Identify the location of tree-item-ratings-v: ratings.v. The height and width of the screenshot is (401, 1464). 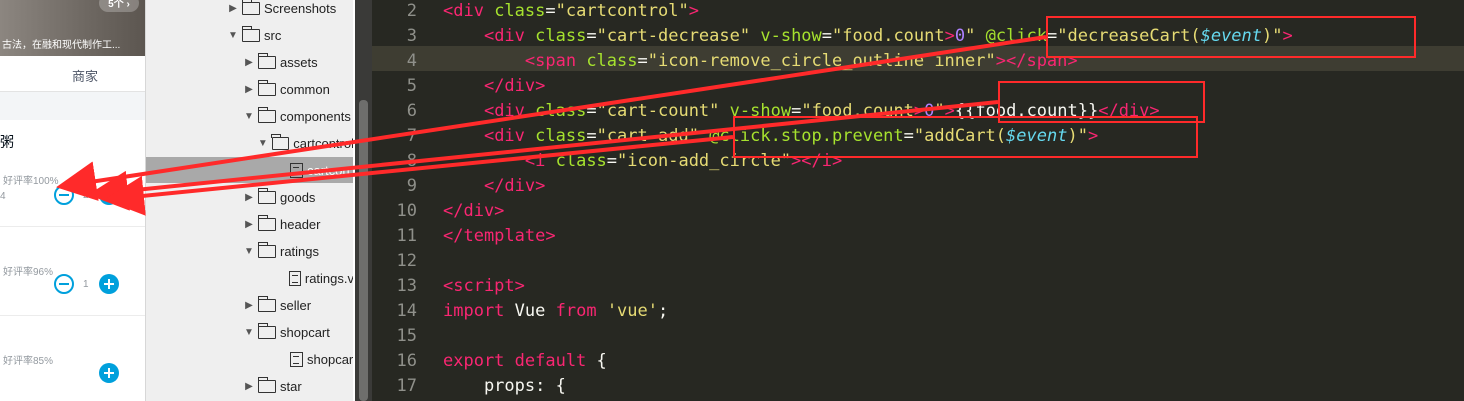
(249, 278).